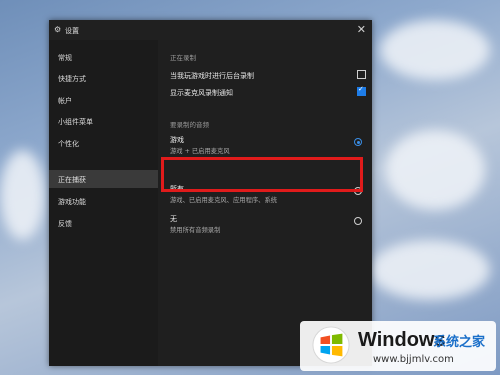 The width and height of the screenshot is (500, 375). Describe the element at coordinates (103, 78) in the screenshot. I see `sidebar-item-shortcuts: 快捷方式` at that location.